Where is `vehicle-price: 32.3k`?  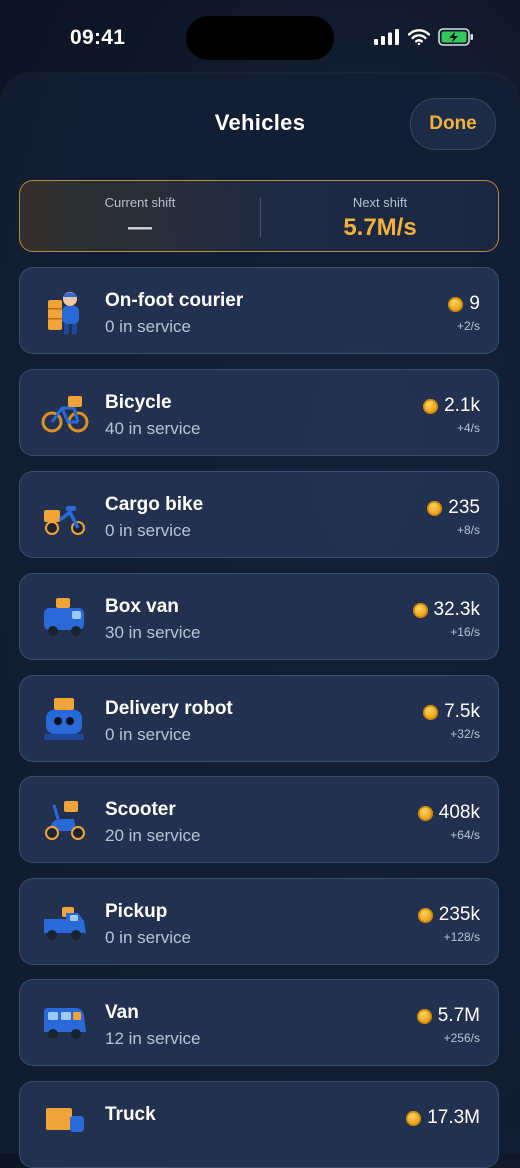
vehicle-price: 32.3k is located at coordinates (446, 610).